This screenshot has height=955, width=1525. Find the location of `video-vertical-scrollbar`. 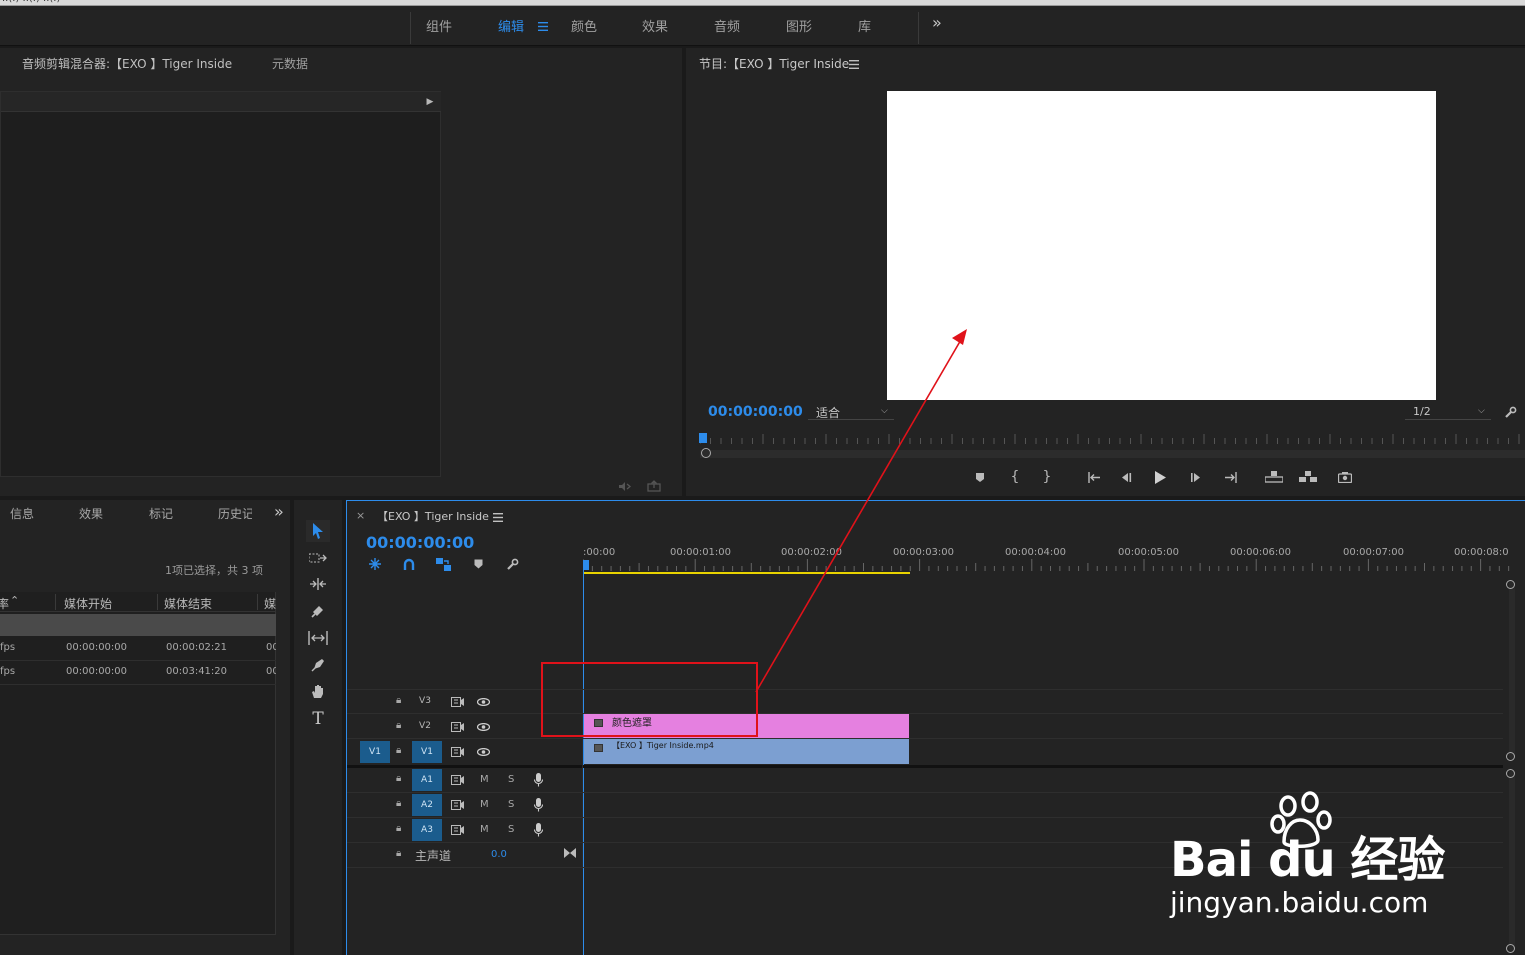

video-vertical-scrollbar is located at coordinates (1512, 670).